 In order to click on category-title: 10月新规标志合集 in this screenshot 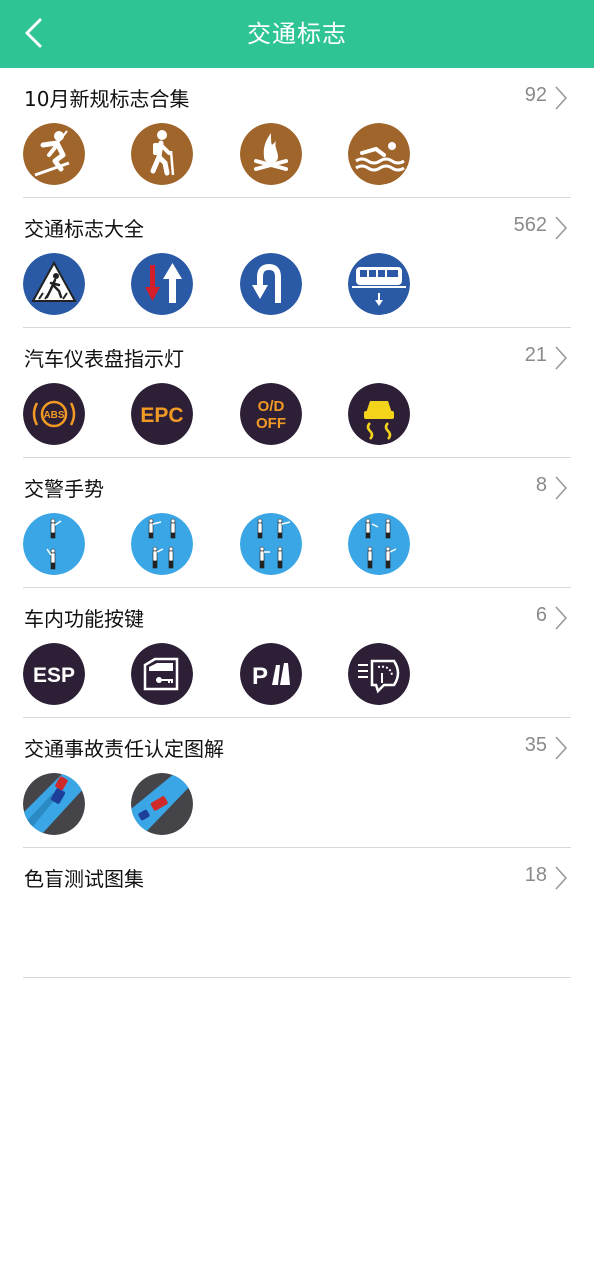, I will do `click(107, 99)`.